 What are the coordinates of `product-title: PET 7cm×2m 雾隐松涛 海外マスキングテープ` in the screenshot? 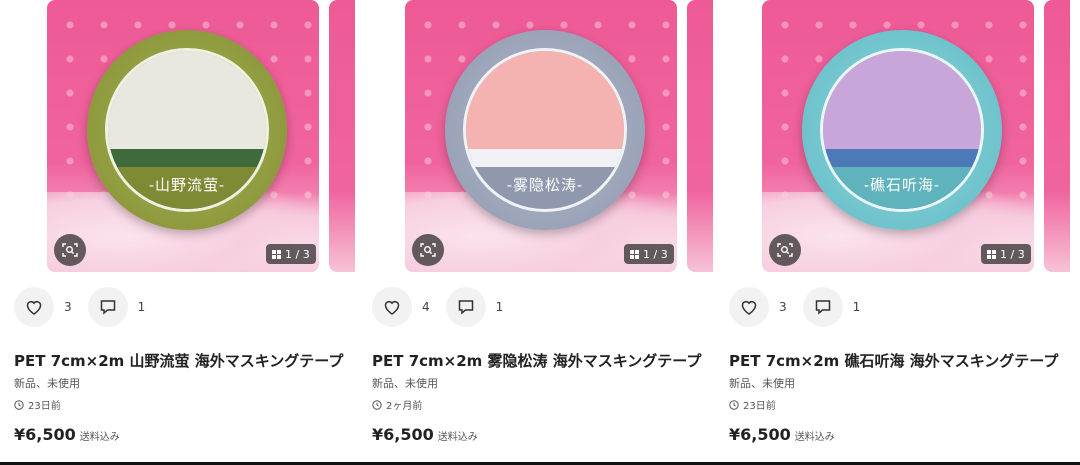 It's located at (544, 360).